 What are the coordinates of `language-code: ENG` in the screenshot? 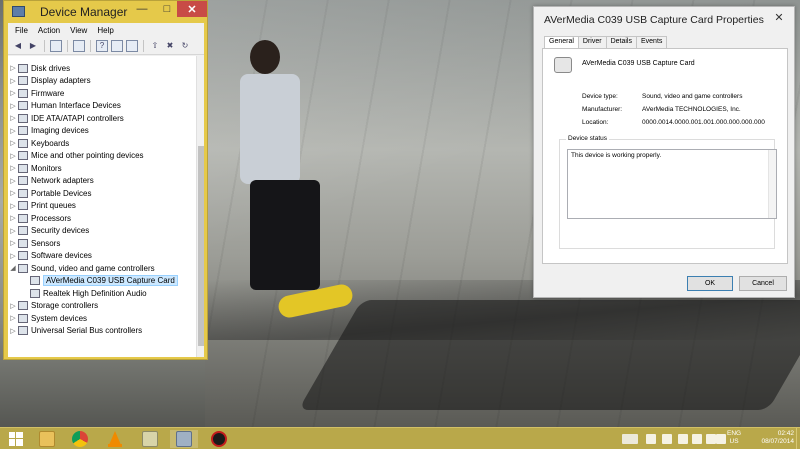 It's located at (734, 433).